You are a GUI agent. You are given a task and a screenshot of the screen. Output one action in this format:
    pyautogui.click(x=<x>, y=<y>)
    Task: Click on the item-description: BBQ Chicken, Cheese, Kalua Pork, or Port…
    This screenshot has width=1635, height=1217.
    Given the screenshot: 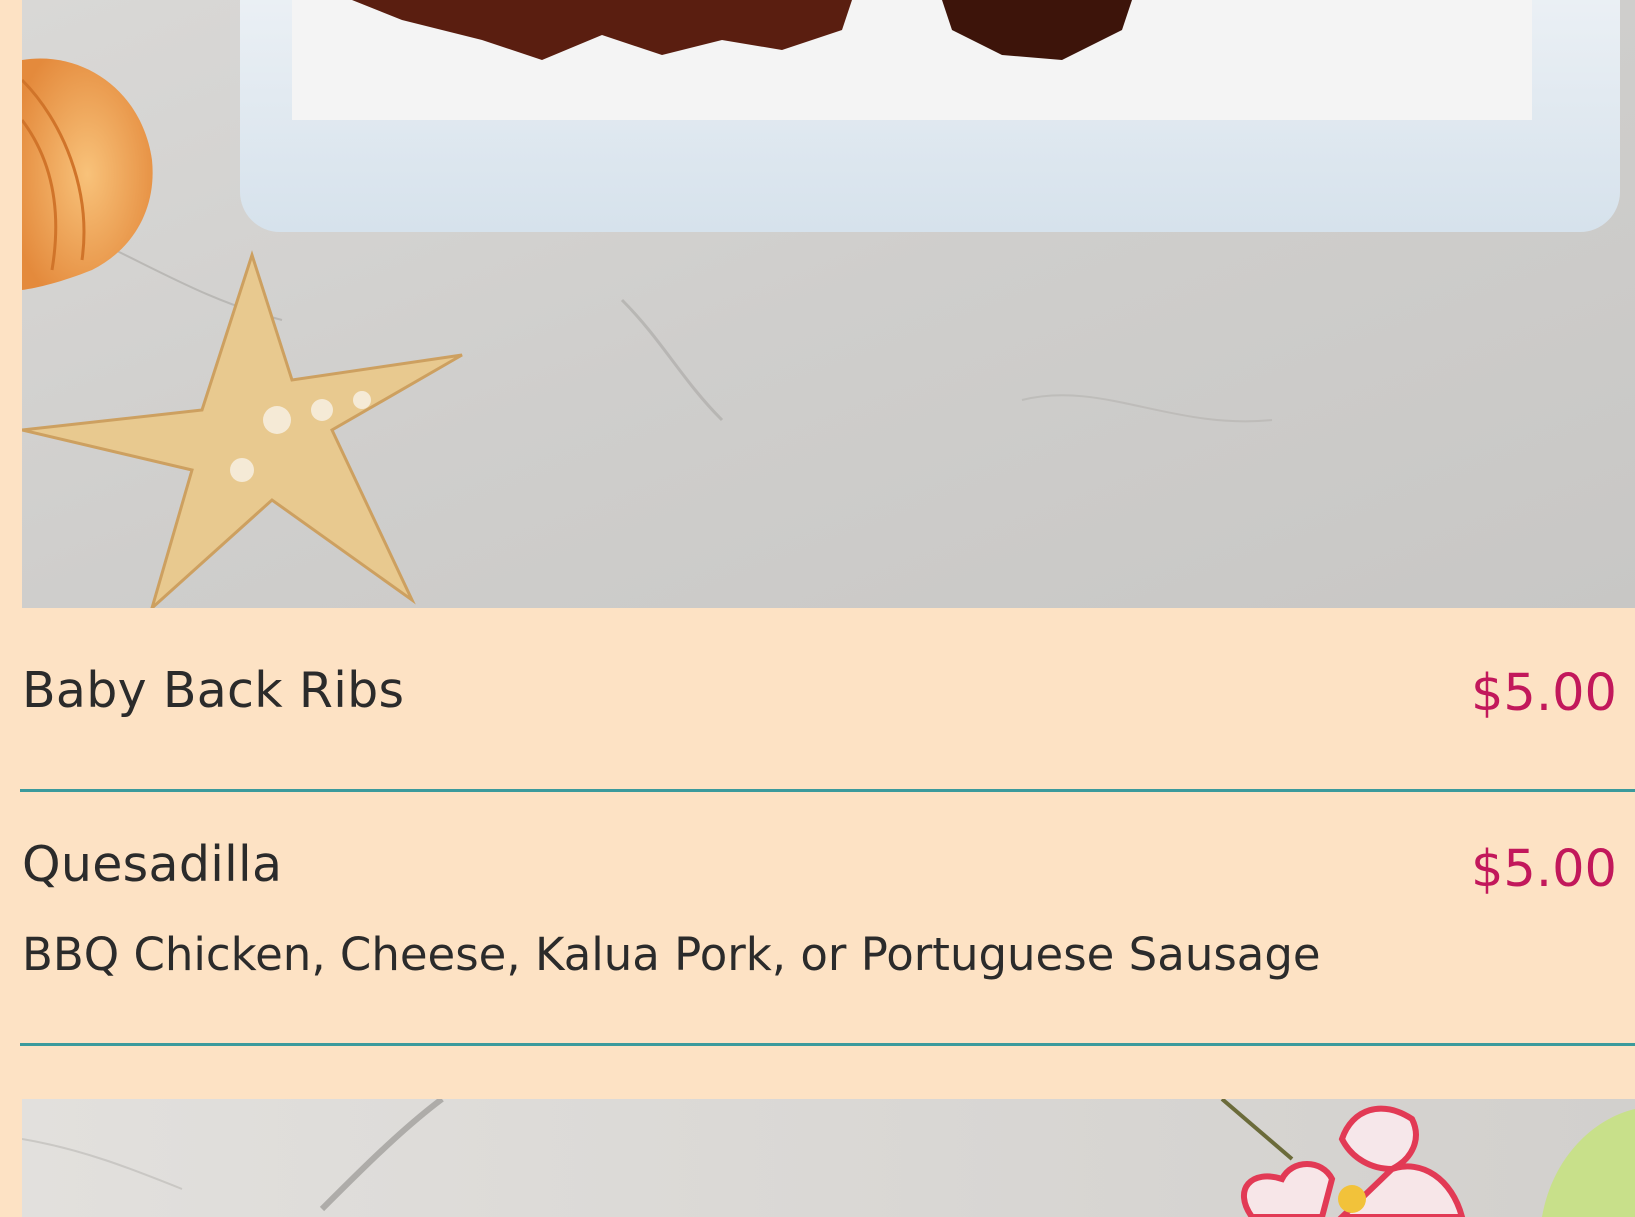 What is the action you would take?
    pyautogui.click(x=671, y=954)
    